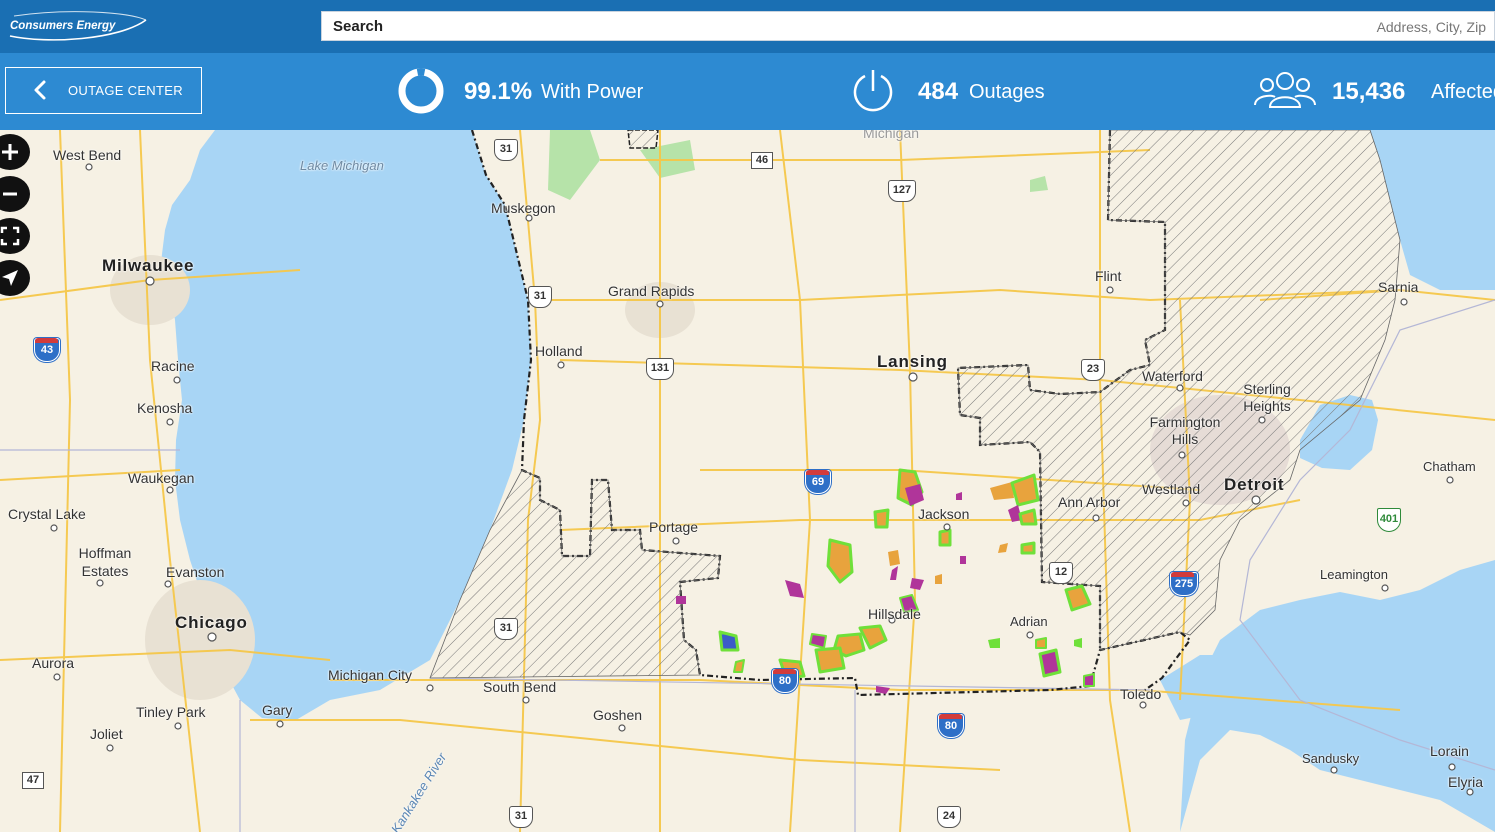 The image size is (1495, 832). Describe the element at coordinates (618, 715) in the screenshot. I see `label-goshen: Goshen` at that location.